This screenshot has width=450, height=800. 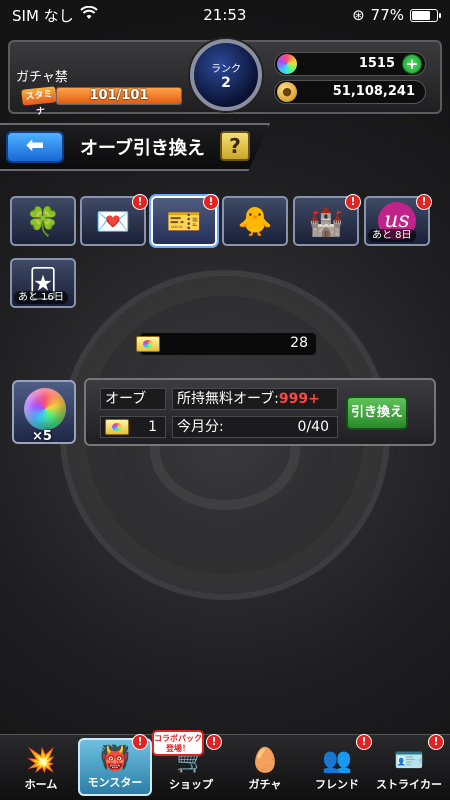 I want to click on rank-value: 2, so click(x=226, y=83).